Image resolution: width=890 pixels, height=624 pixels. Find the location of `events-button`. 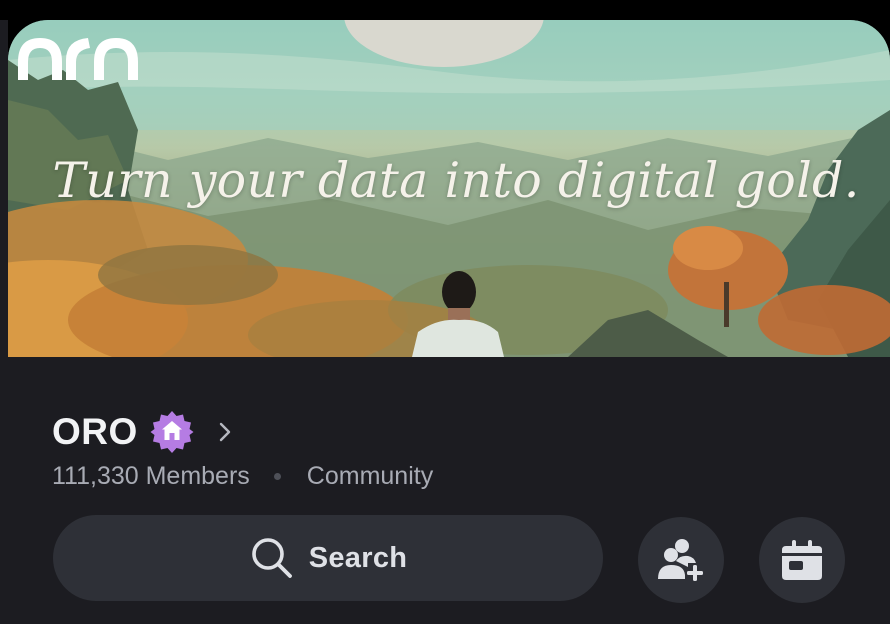

events-button is located at coordinates (802, 560).